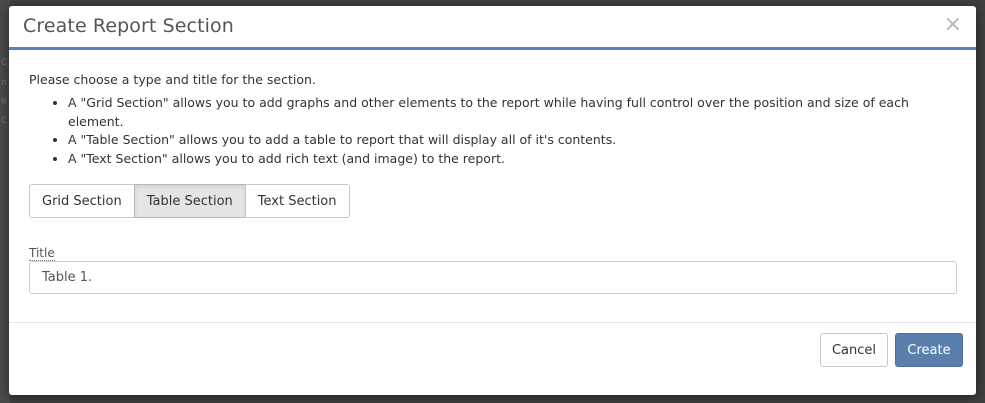 This screenshot has height=403, width=985. I want to click on dialog-title: Create Report Section, so click(128, 26).